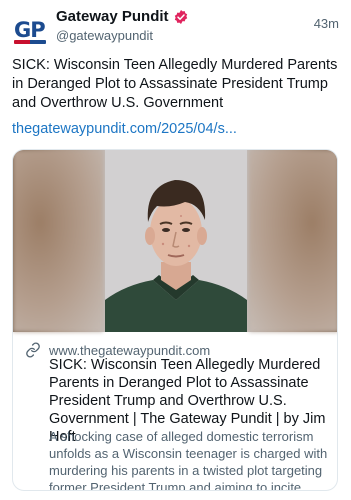  Describe the element at coordinates (326, 23) in the screenshot. I see `post-time: 43m` at that location.